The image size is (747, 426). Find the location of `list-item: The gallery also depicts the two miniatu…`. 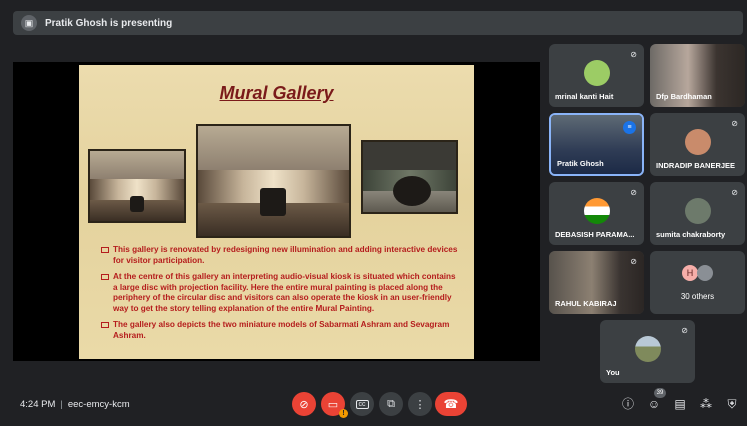

list-item: The gallery also depicts the two miniatu… is located at coordinates (280, 330).